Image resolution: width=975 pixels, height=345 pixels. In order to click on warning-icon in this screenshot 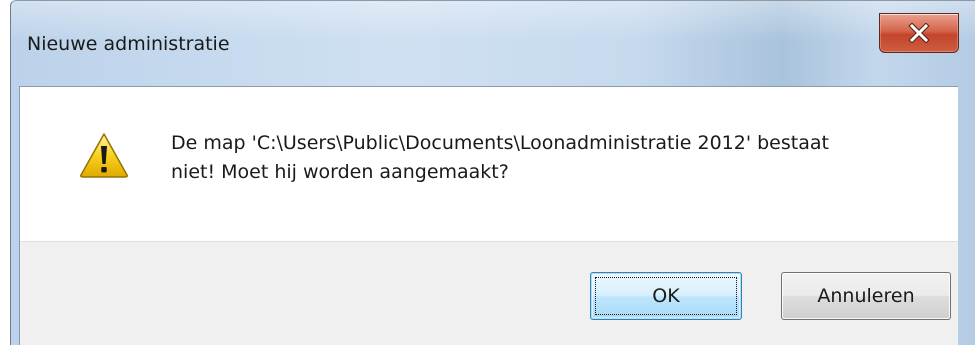, I will do `click(104, 155)`.